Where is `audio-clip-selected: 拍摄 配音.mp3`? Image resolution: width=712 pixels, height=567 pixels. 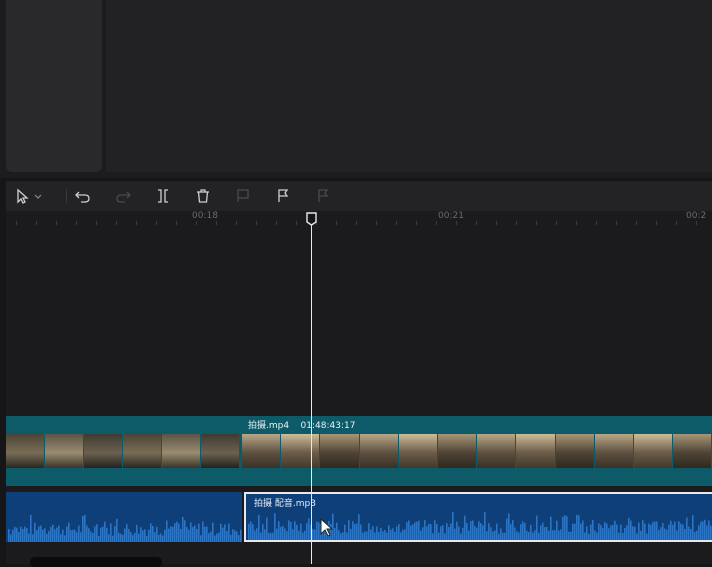 audio-clip-selected: 拍摄 配音.mp3 is located at coordinates (478, 517).